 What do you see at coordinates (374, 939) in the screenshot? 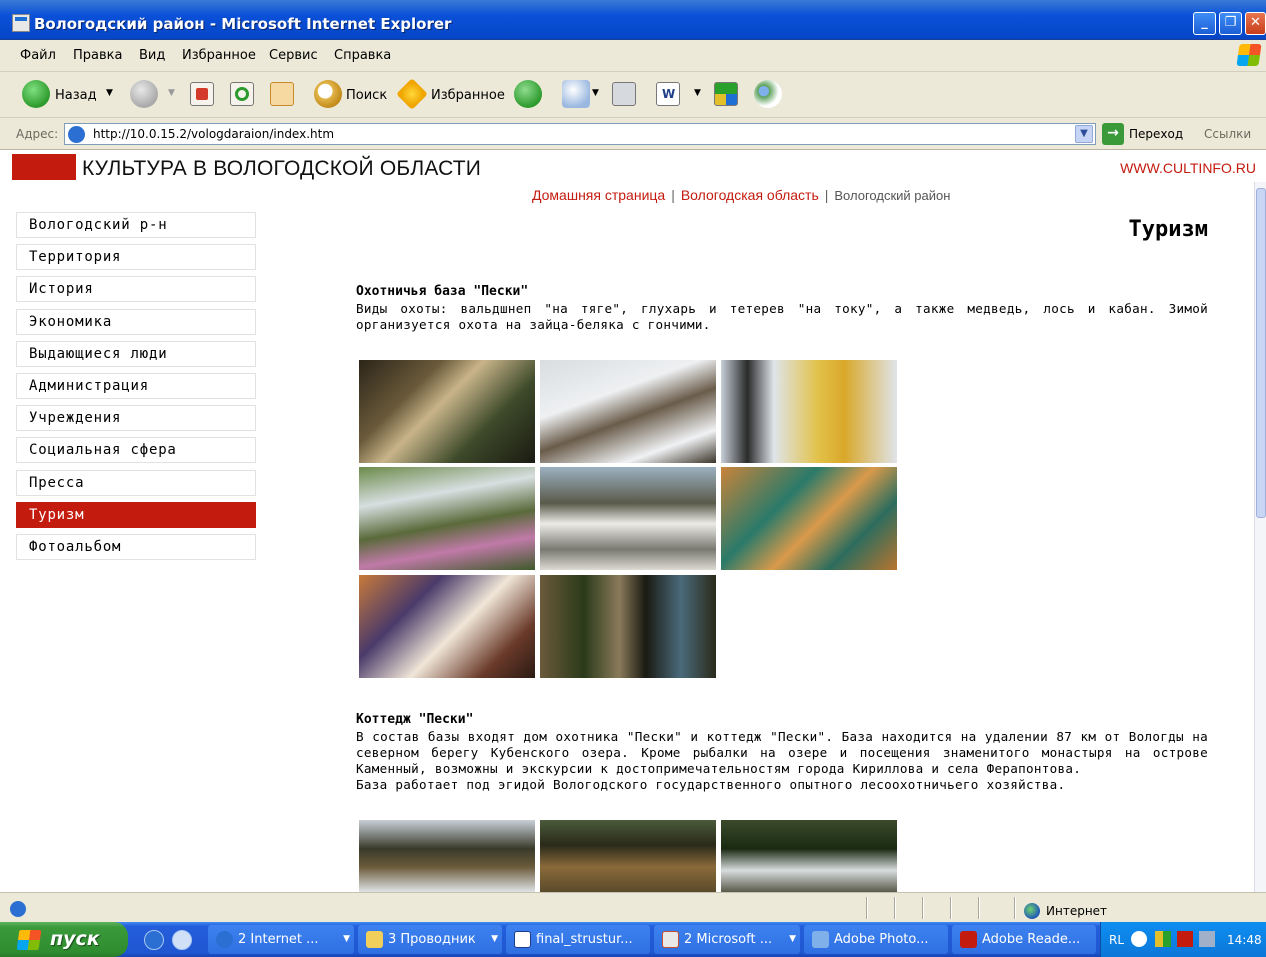
I see `folder-icon` at bounding box center [374, 939].